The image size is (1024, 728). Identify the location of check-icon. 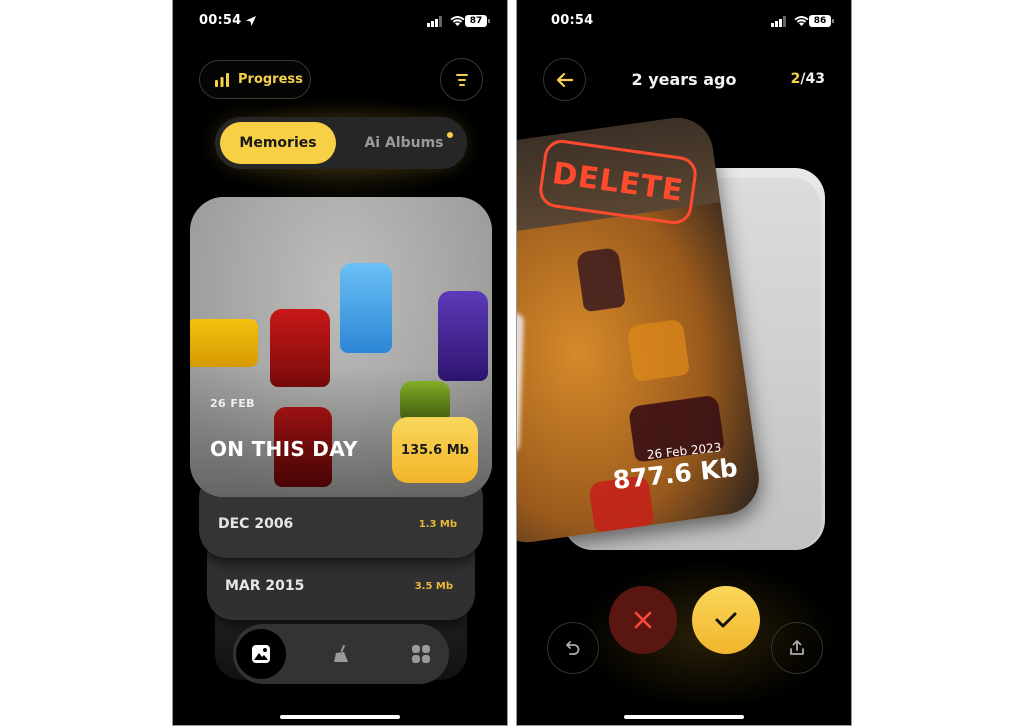
(726, 620).